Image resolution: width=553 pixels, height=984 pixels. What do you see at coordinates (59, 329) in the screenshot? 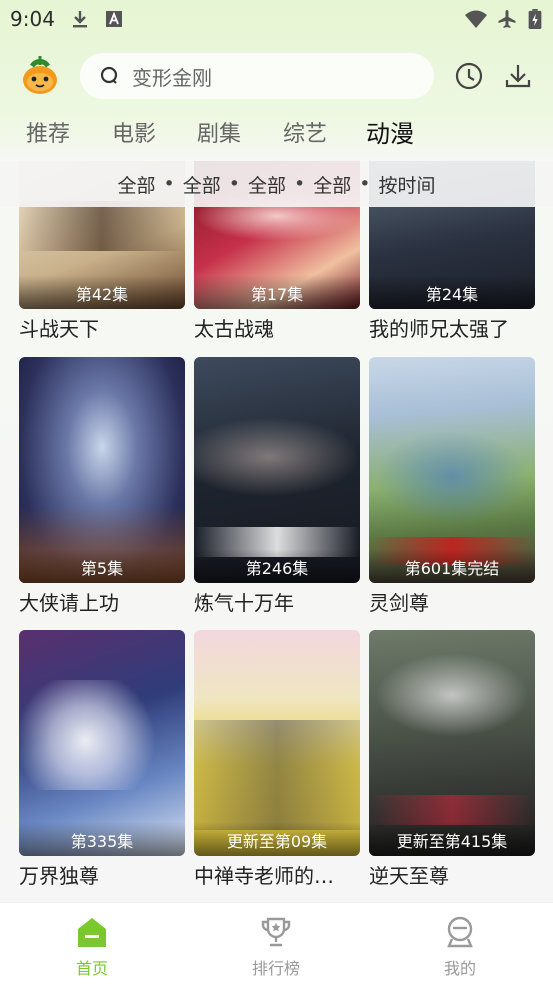
I see `anime-title: 斗战天下` at bounding box center [59, 329].